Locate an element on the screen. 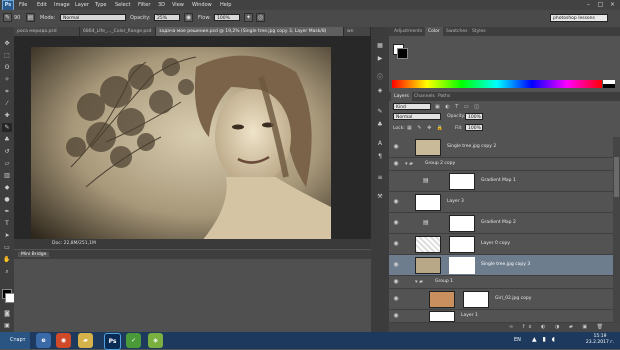 The image size is (620, 350). layer-row-selected: ◉ Single tree.jpg copy 3 is located at coordinates (501, 265).